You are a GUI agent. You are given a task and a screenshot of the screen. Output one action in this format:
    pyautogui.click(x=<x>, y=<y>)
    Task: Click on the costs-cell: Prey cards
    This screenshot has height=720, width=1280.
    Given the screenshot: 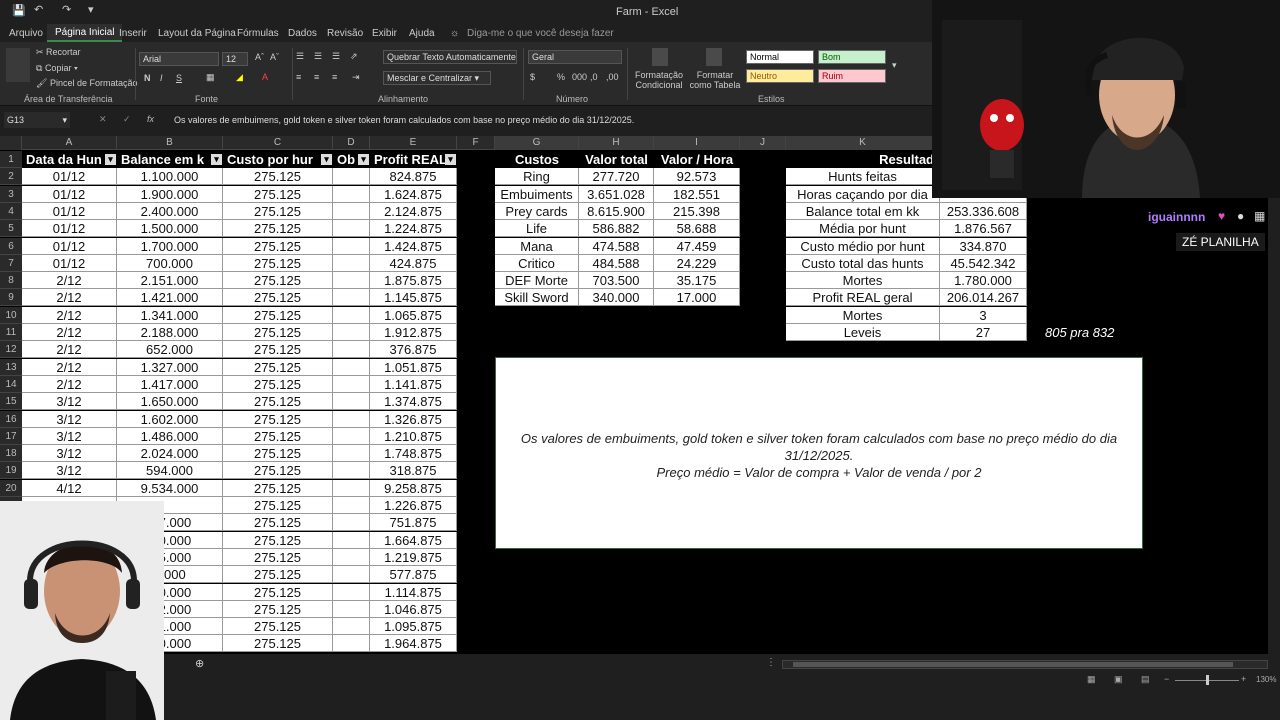 What is the action you would take?
    pyautogui.click(x=537, y=211)
    